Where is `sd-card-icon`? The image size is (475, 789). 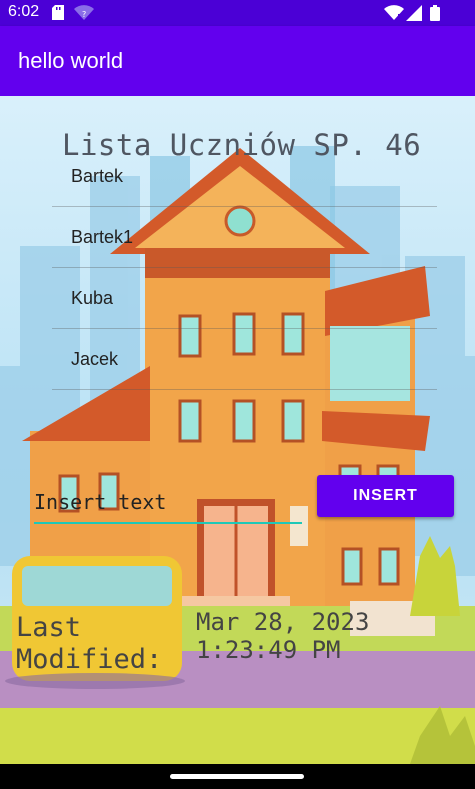
sd-card-icon is located at coordinates (58, 12).